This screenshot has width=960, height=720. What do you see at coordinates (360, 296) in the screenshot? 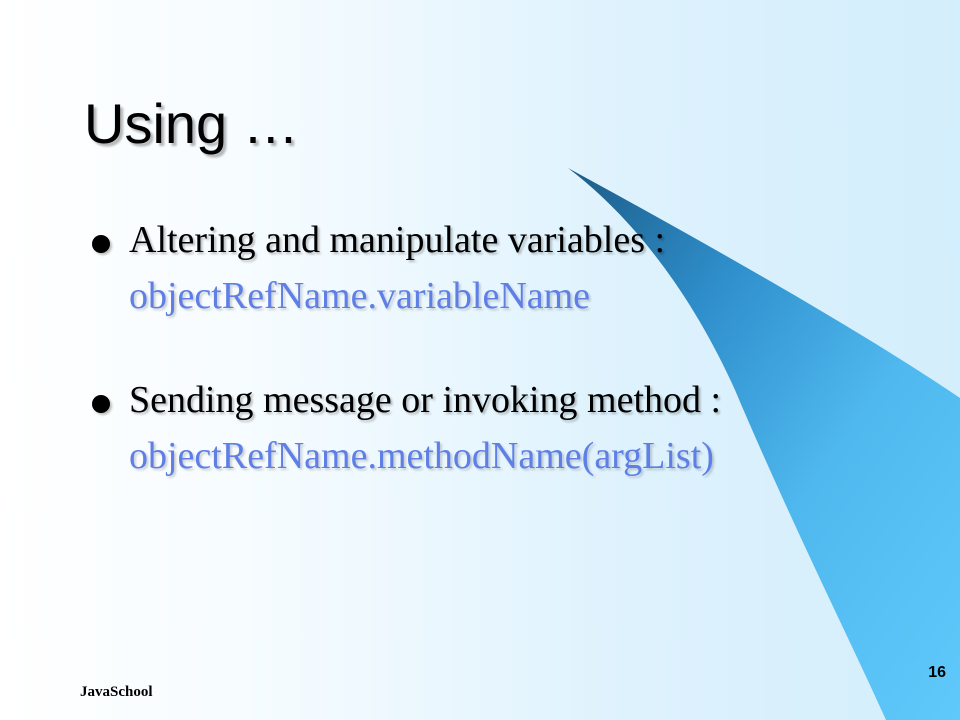
I see `bullet-code-example: objectRefName.variableName` at bounding box center [360, 296].